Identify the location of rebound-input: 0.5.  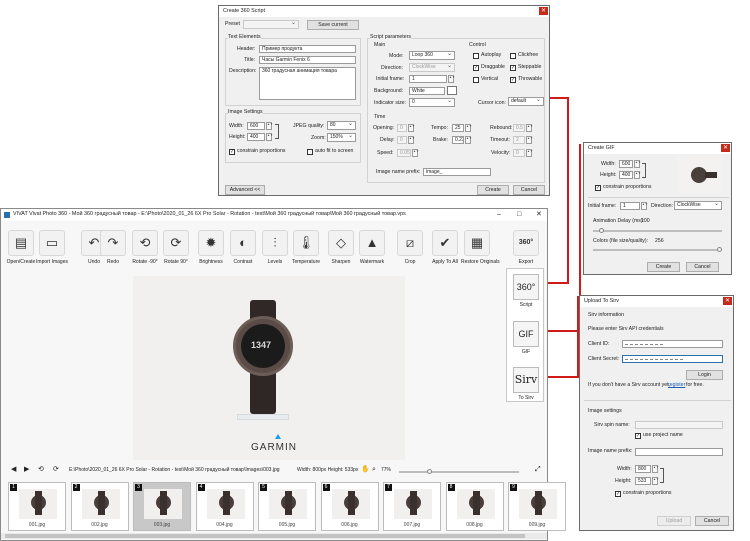
(519, 128).